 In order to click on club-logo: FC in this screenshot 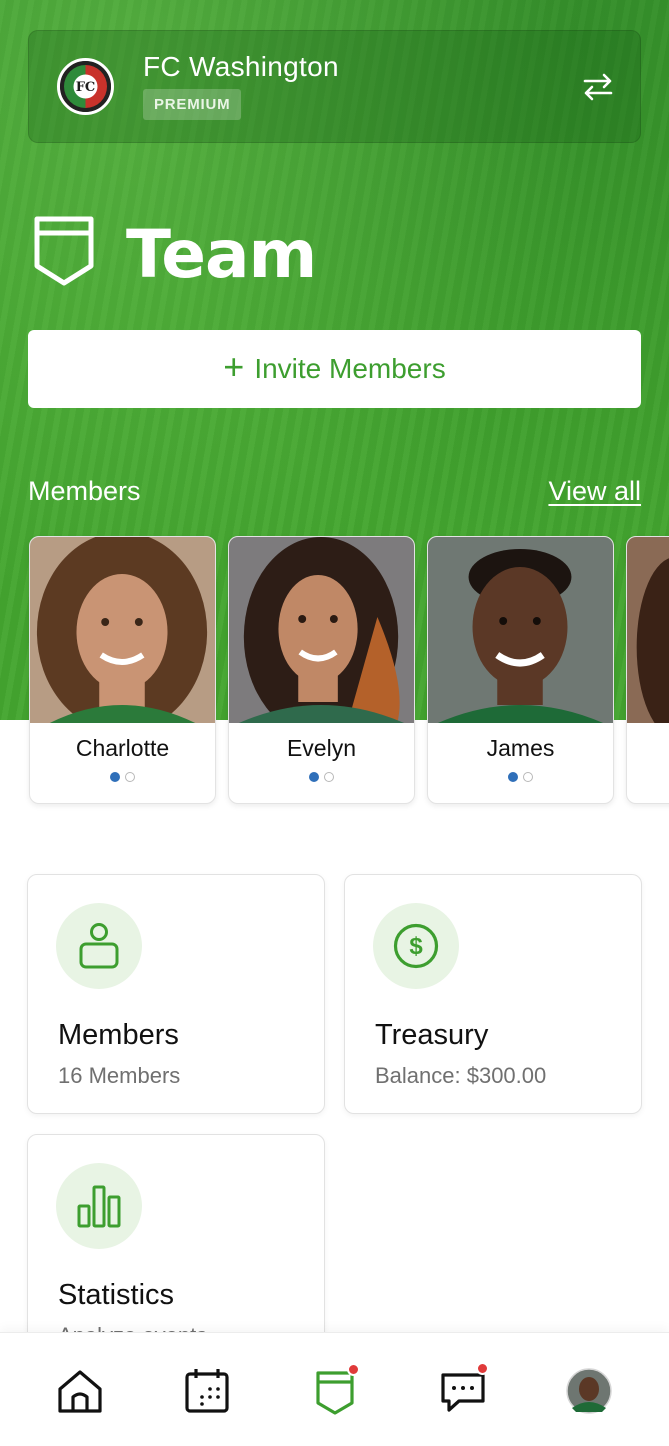, I will do `click(85, 86)`.